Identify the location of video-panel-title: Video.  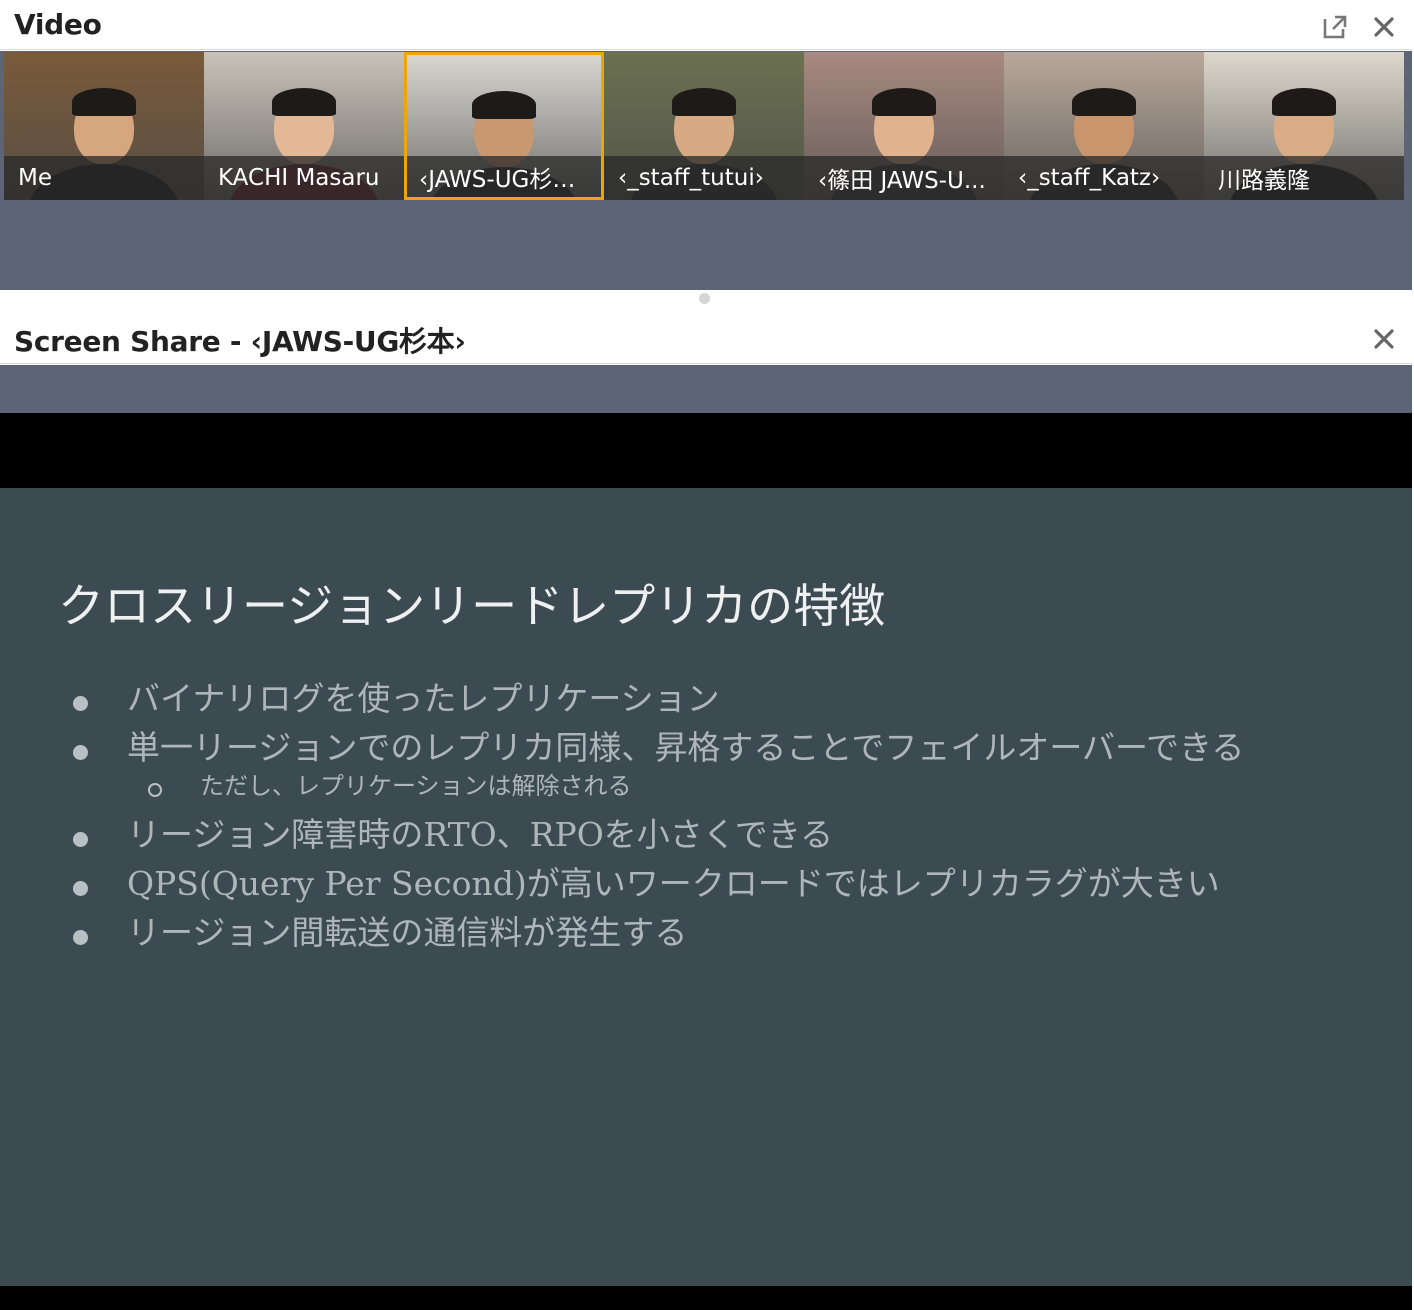
(58, 24).